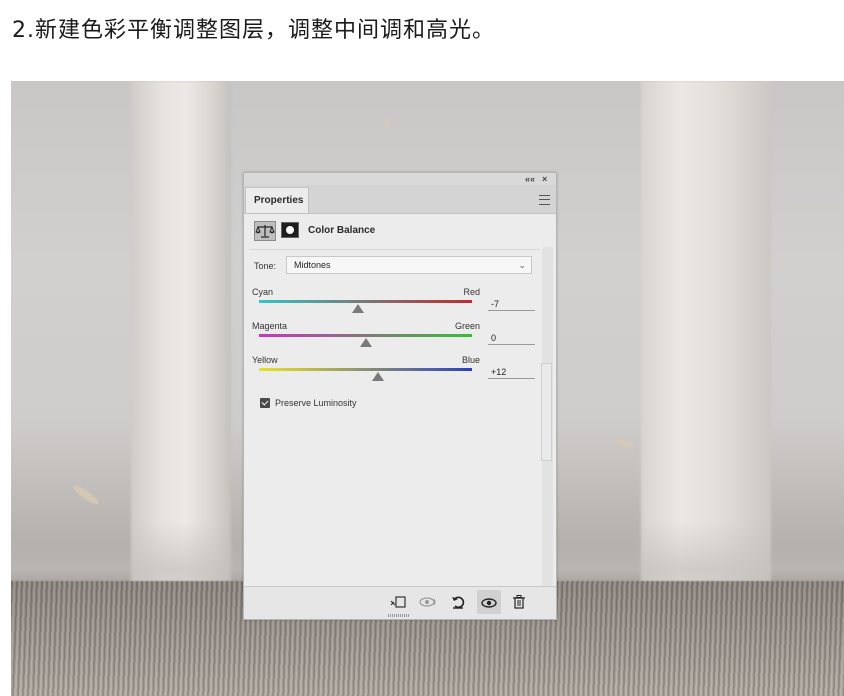 The height and width of the screenshot is (696, 844). I want to click on clip-to-layer-icon, so click(398, 603).